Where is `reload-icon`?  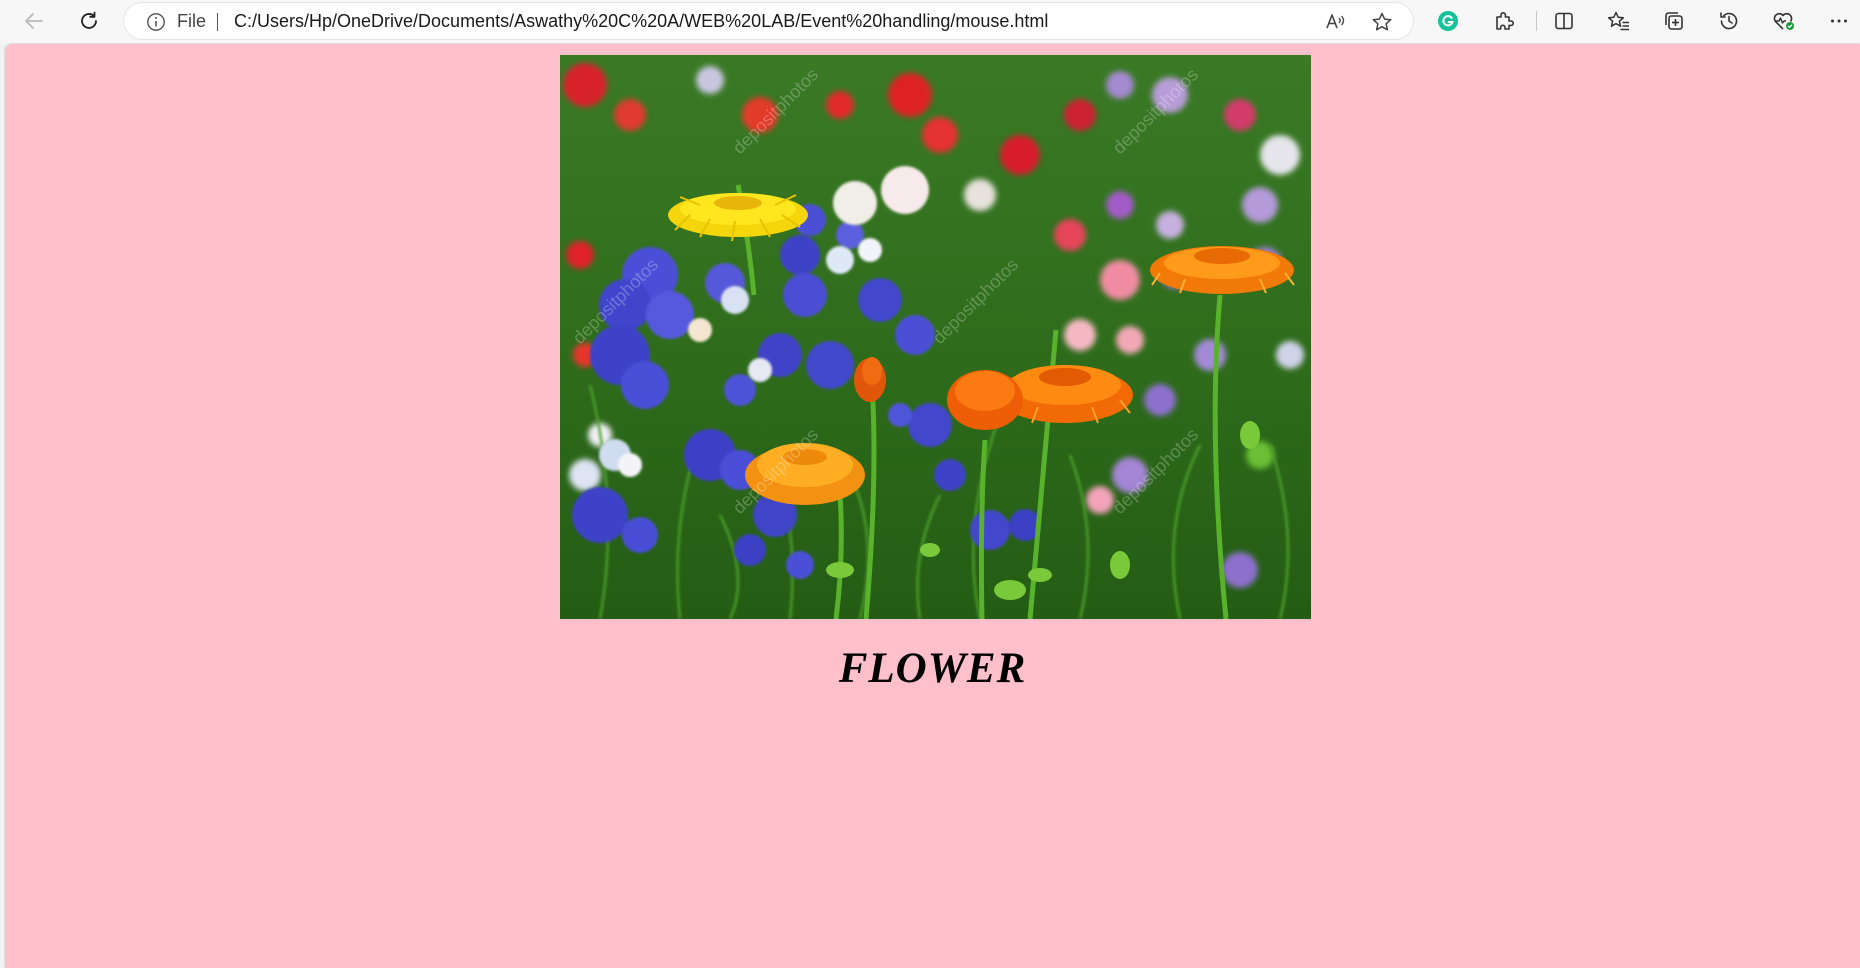
reload-icon is located at coordinates (89, 21).